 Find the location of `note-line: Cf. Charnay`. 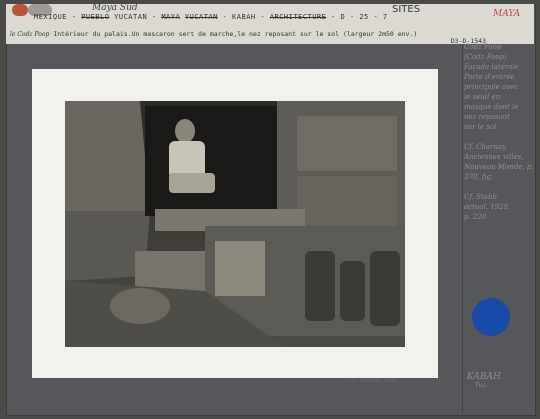

note-line: Cf. Charnay is located at coordinates (485, 147).